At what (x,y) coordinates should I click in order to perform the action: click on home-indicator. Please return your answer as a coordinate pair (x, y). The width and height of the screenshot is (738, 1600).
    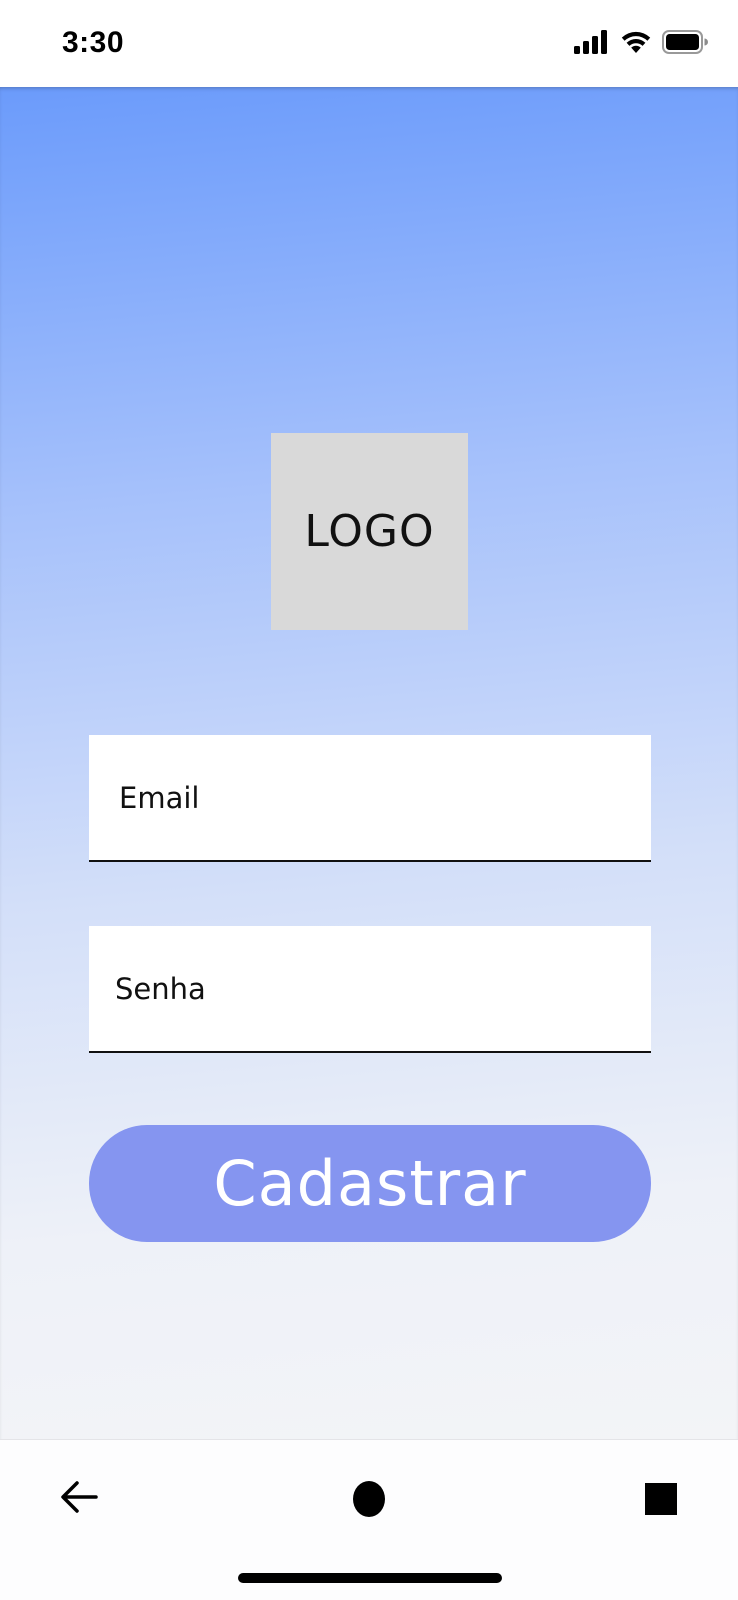
    Looking at the image, I should click on (370, 1578).